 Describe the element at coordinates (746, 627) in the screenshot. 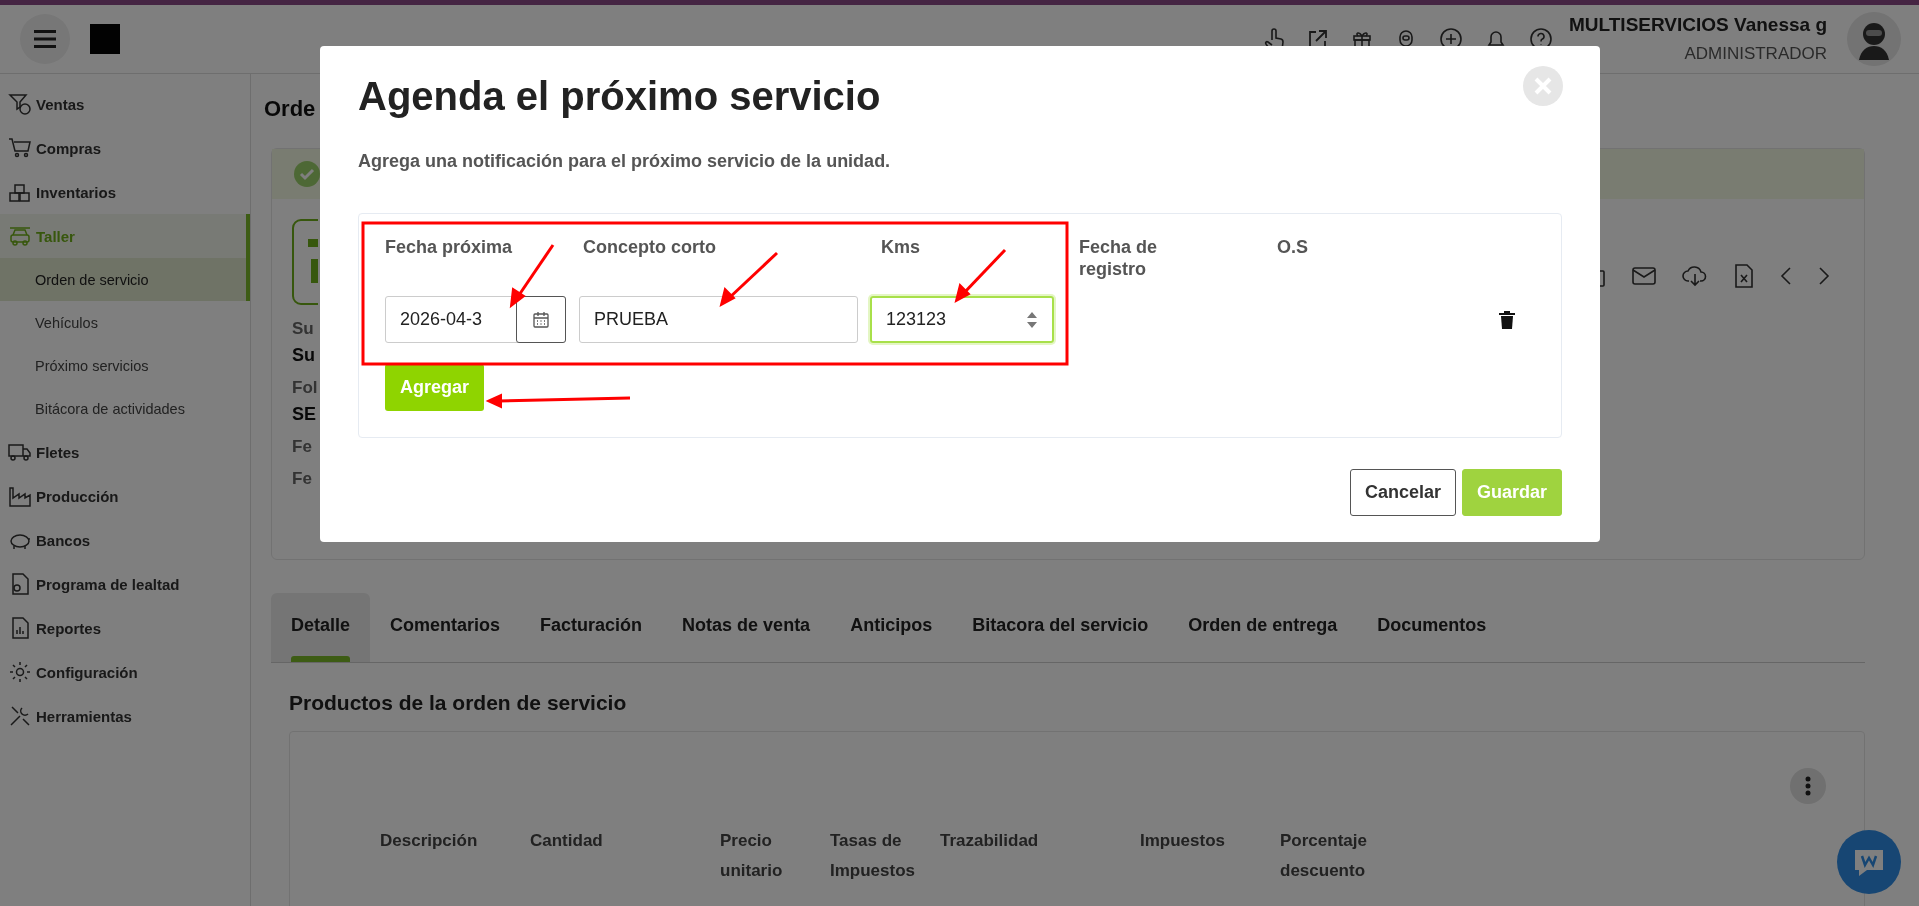

I see `tab: Notas de venta` at that location.